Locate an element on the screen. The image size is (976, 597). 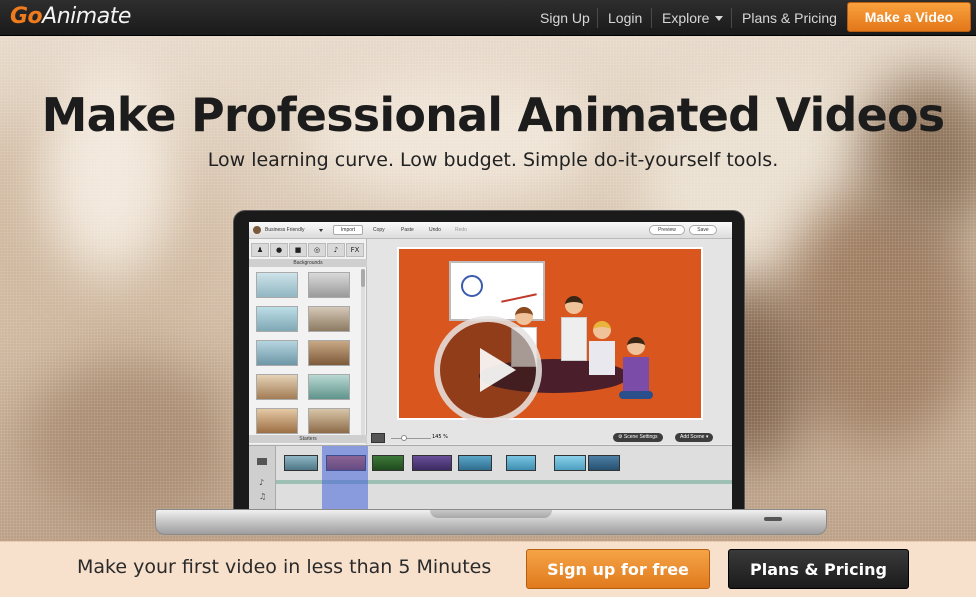
laptop-notch is located at coordinates (491, 514).